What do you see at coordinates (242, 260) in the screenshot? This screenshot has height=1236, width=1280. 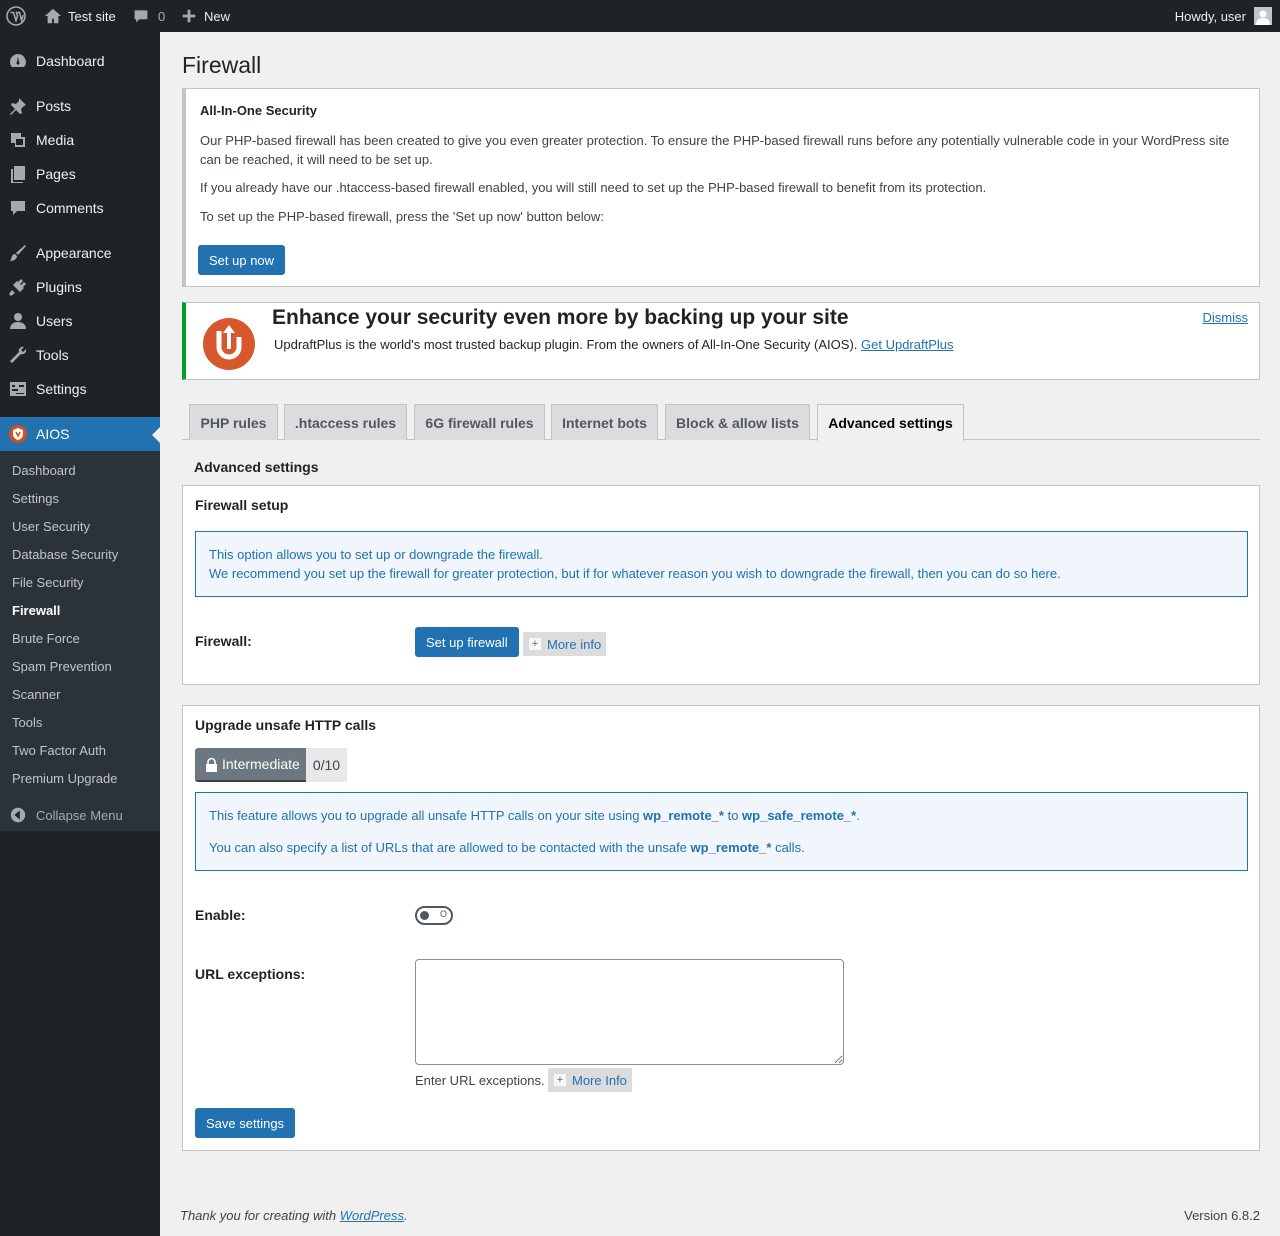 I see `set-up-now-button: Set up now` at bounding box center [242, 260].